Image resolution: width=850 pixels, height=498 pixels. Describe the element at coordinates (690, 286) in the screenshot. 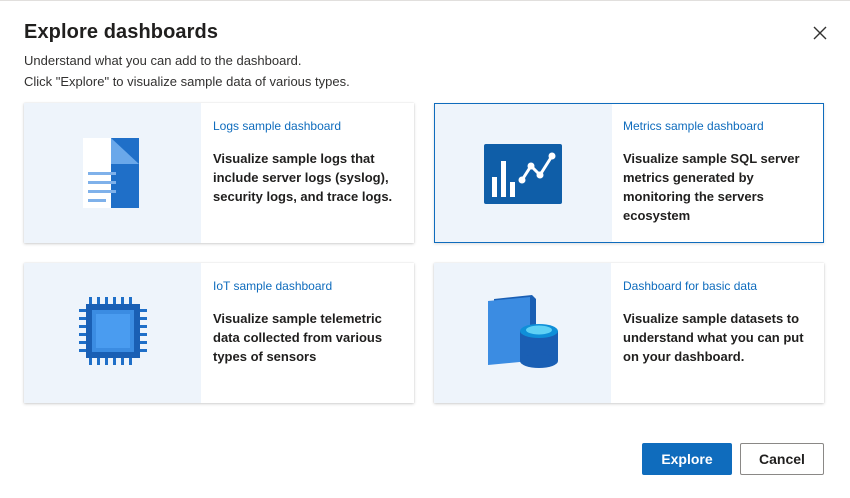

I see `card-title: Dashboard for basic data` at that location.